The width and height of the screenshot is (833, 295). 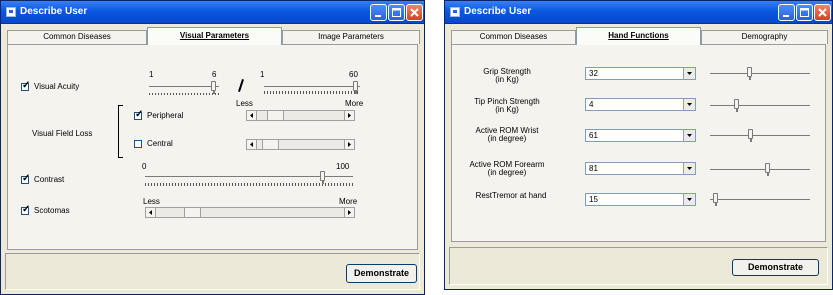 What do you see at coordinates (312, 92) in the screenshot?
I see `acuity-right-ticks` at bounding box center [312, 92].